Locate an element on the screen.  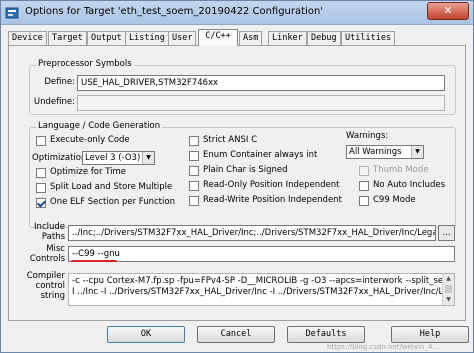
tab-device: Device is located at coordinates (27, 38).